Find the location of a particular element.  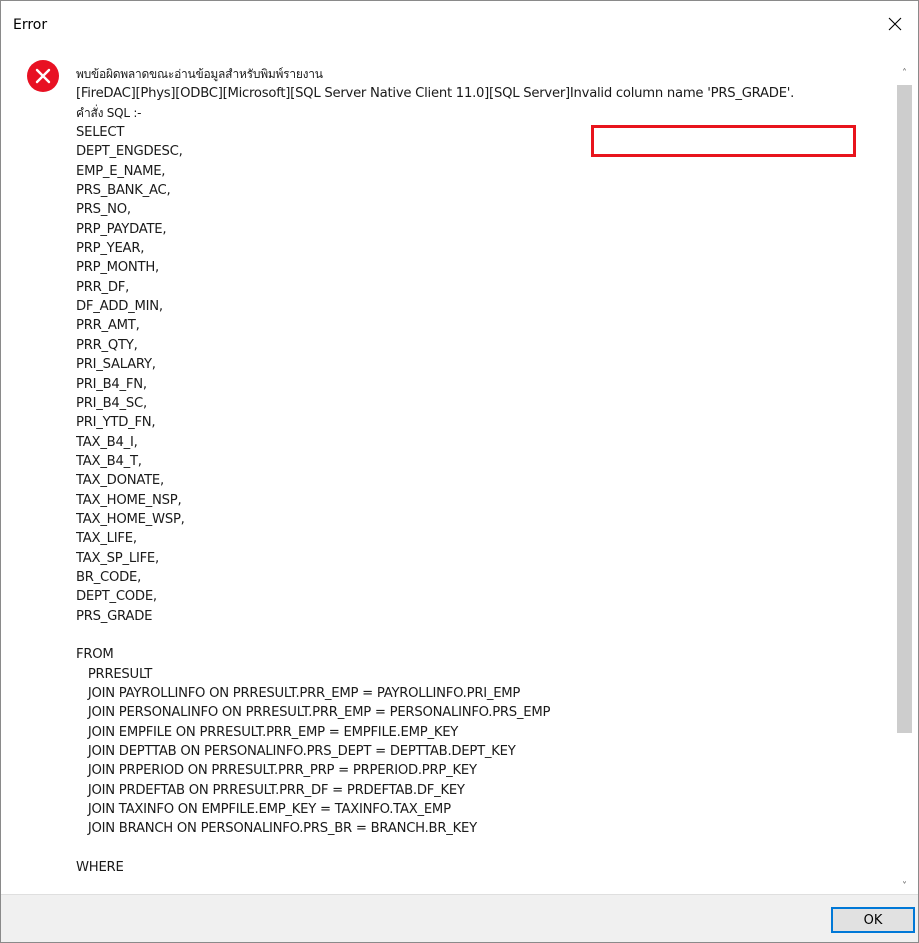

close-icon is located at coordinates (895, 24).